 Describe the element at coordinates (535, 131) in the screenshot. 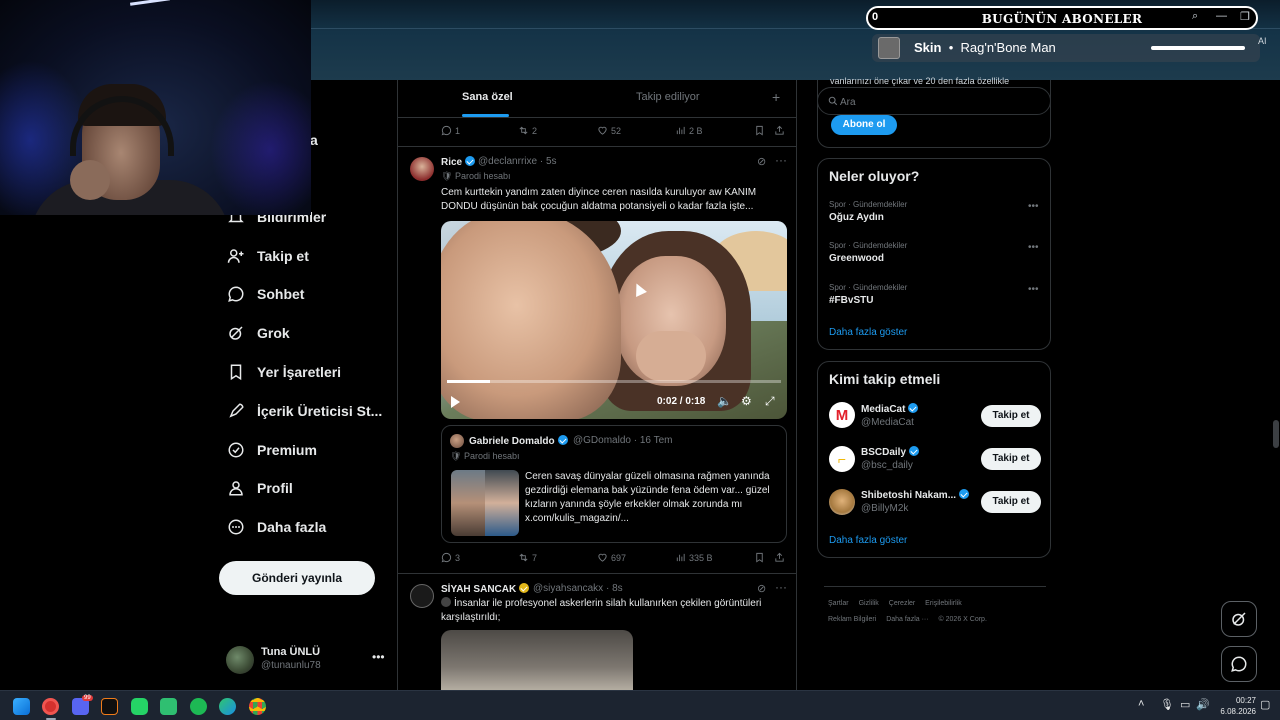

I see `repost-count: 2` at that location.